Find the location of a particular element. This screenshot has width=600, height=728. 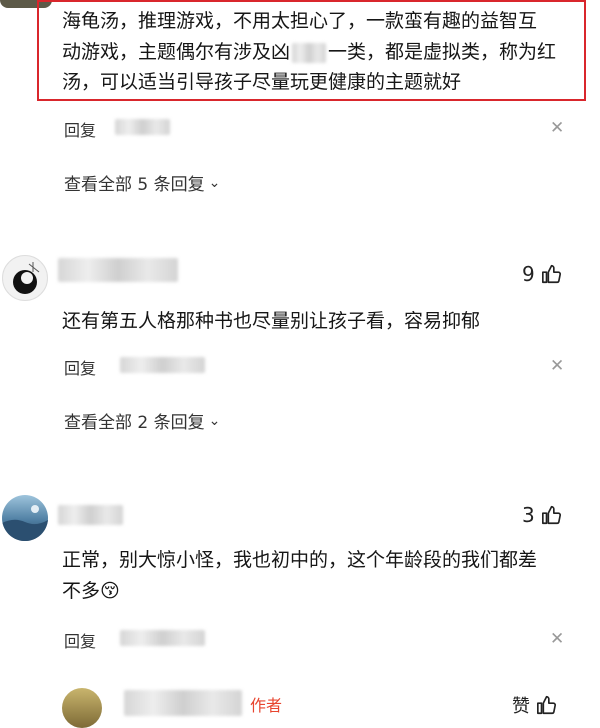

like-button: 赞 is located at coordinates (535, 705).